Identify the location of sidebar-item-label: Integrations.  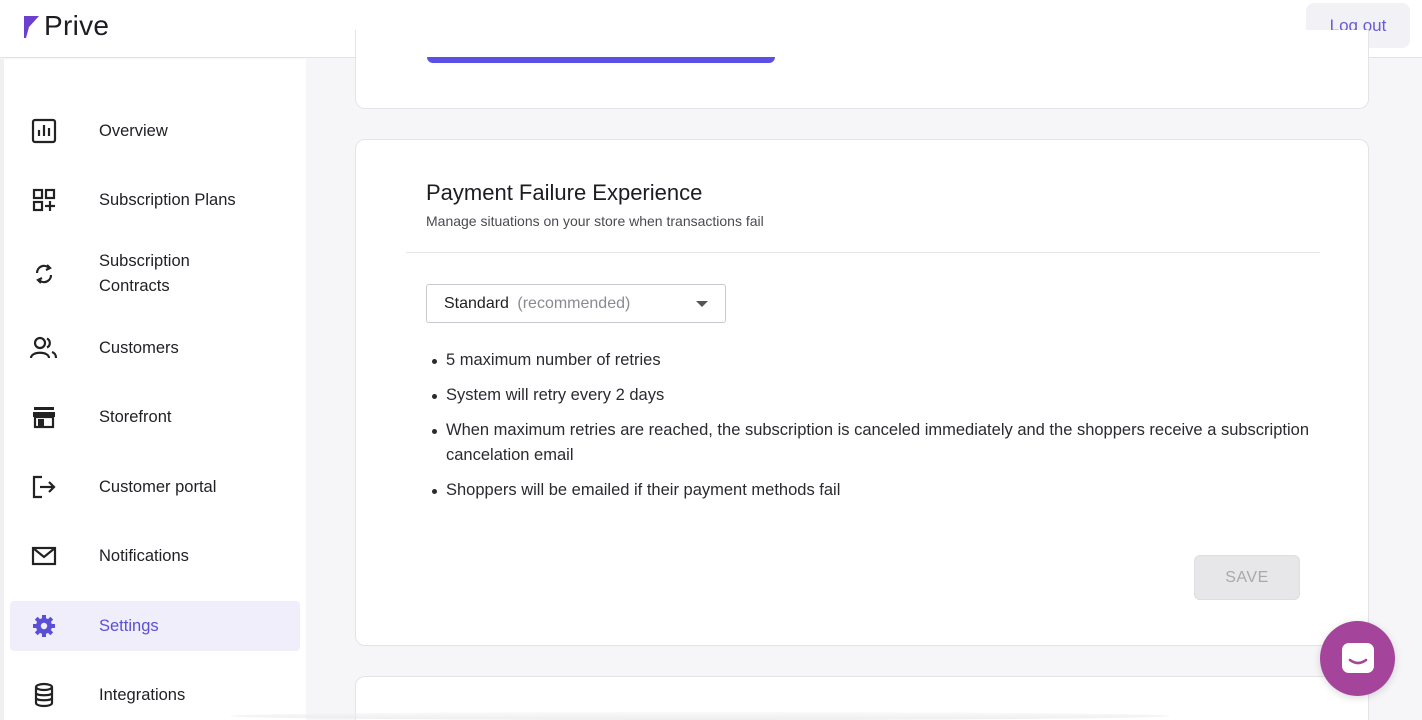
(142, 694).